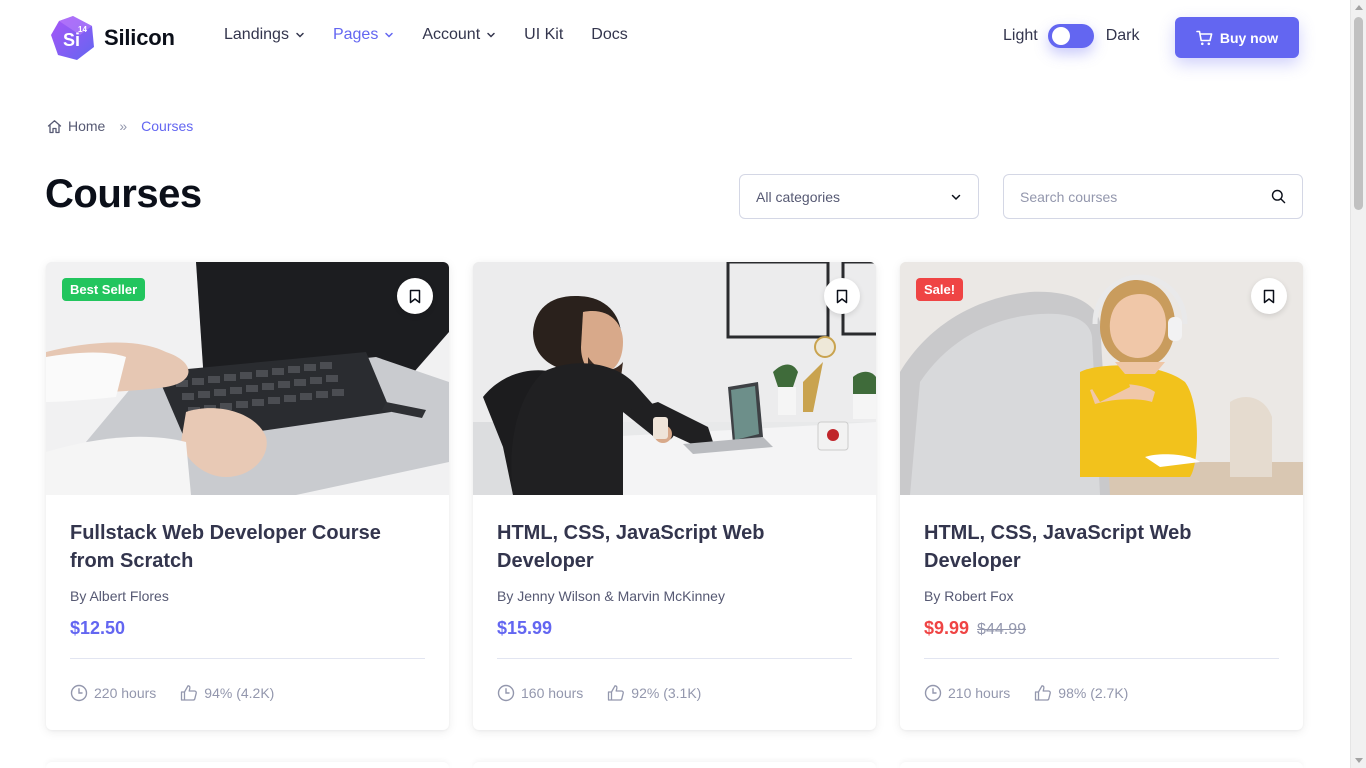 The image size is (1366, 768). I want to click on nav-item-pages: Pages, so click(363, 35).